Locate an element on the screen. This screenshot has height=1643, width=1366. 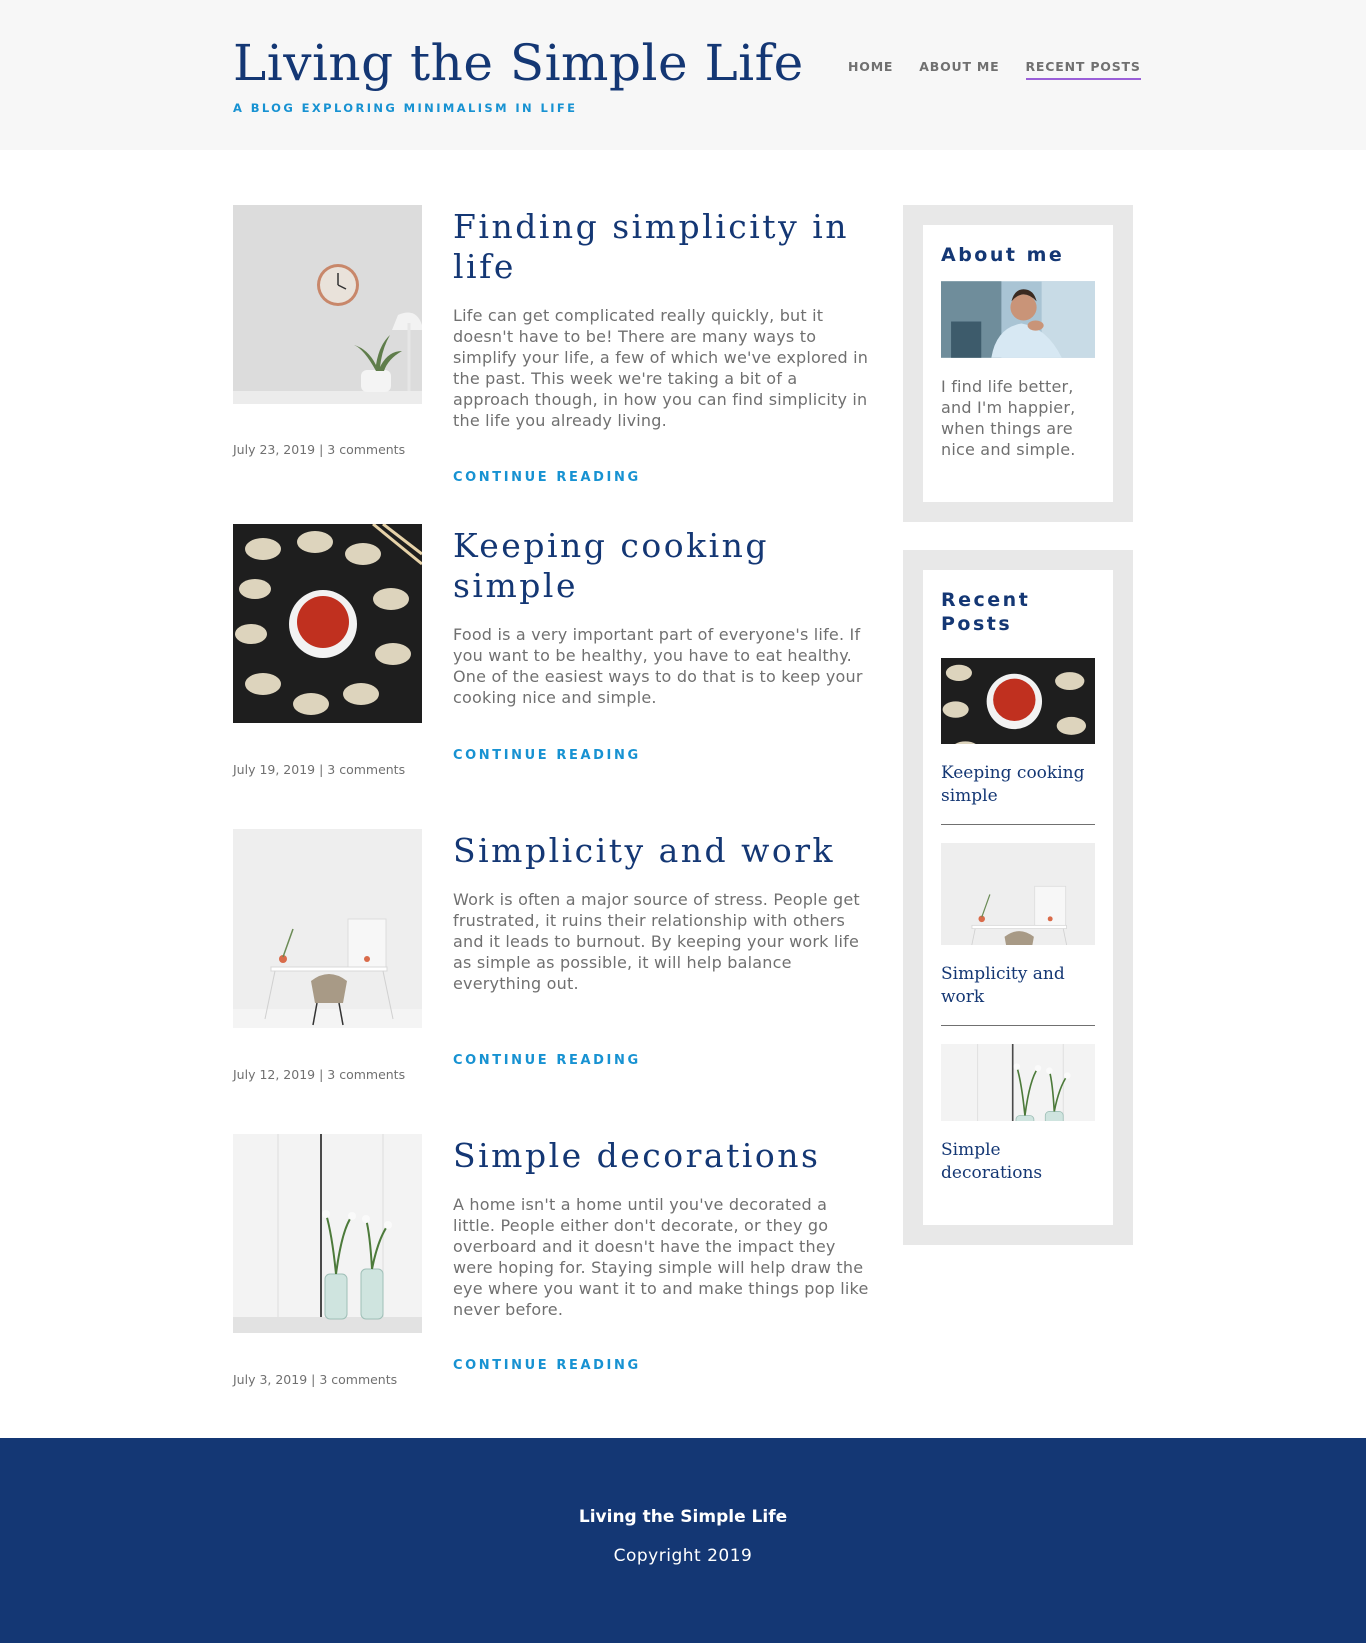
site-title: Living the Simple Life is located at coordinates (518, 63).